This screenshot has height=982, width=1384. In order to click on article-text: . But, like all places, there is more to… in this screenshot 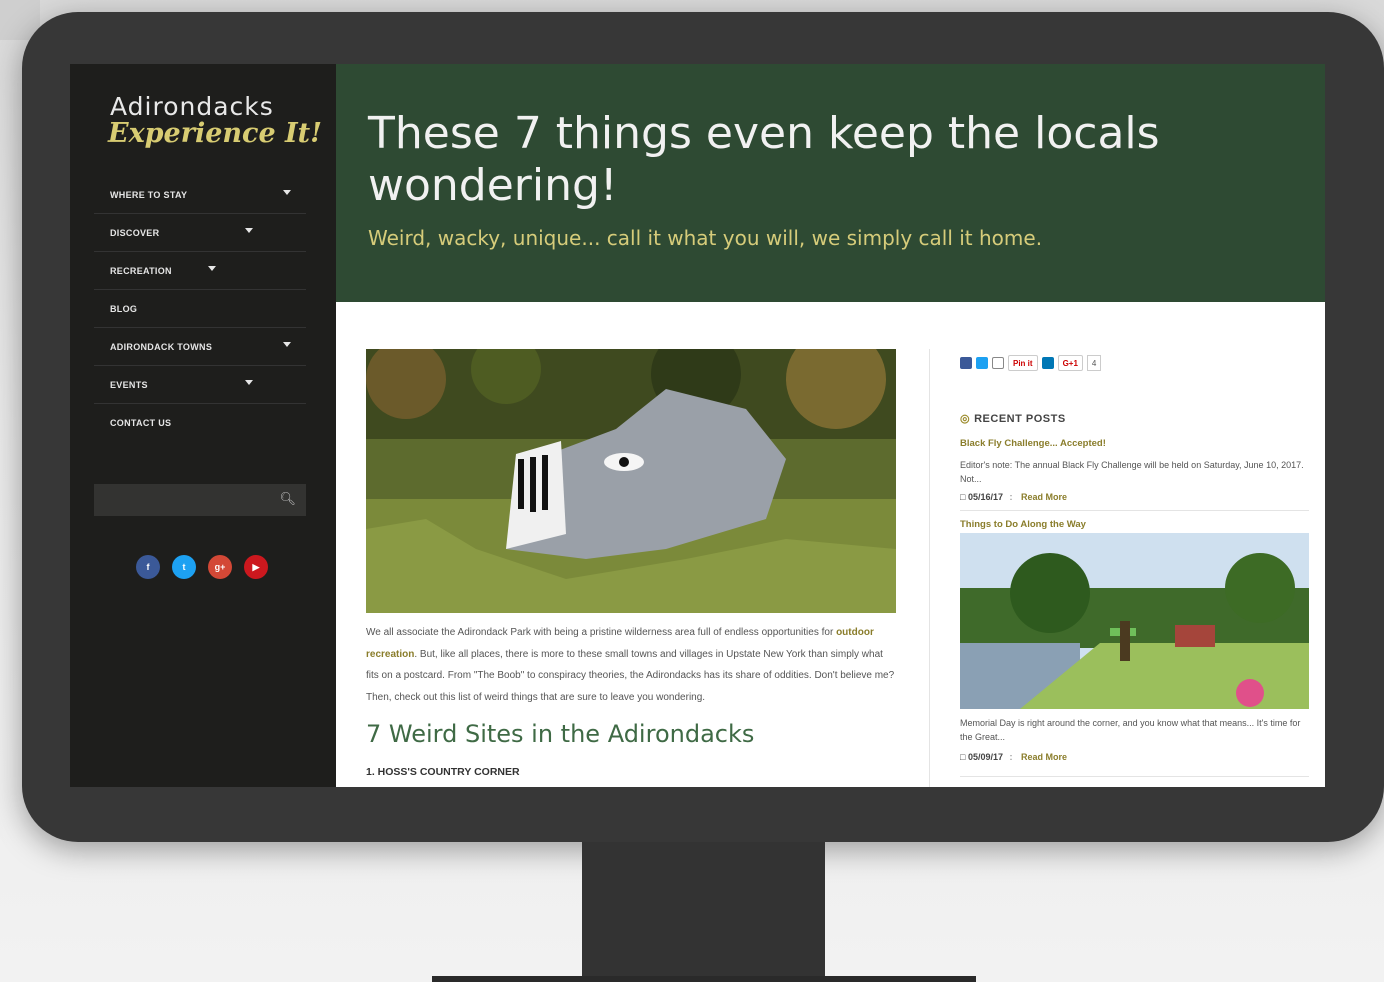, I will do `click(630, 675)`.